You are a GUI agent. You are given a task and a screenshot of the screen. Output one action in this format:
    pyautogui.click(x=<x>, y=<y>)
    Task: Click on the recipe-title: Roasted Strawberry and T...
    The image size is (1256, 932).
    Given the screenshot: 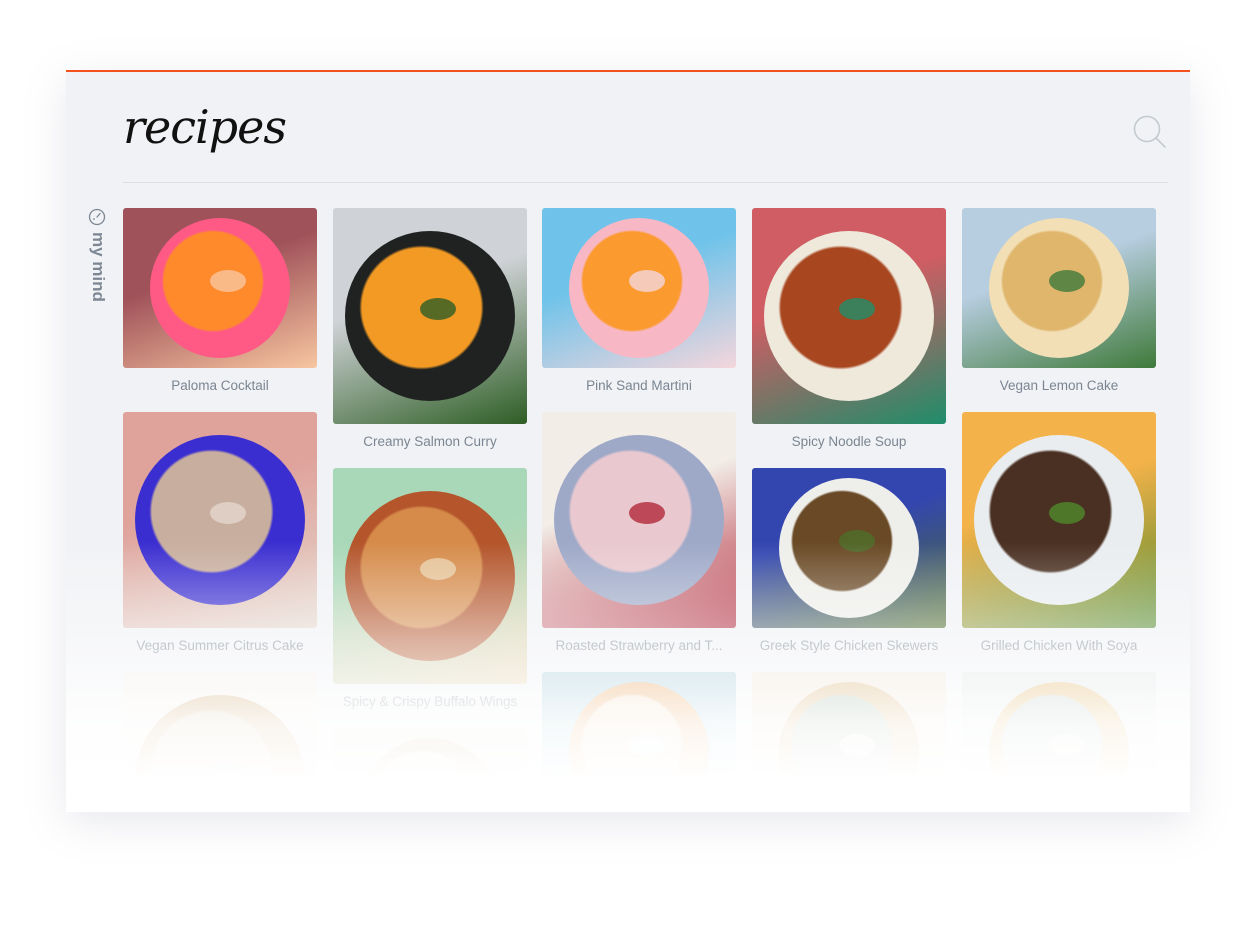 What is the action you would take?
    pyautogui.click(x=639, y=645)
    